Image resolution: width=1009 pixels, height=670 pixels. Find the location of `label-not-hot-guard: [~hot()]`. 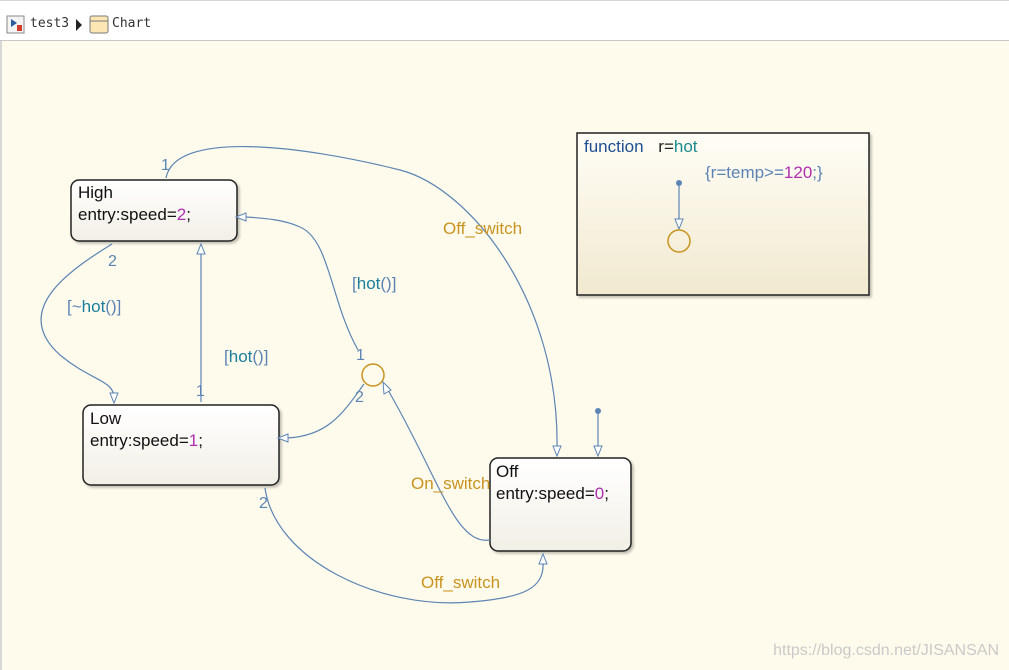

label-not-hot-guard: [~hot()] is located at coordinates (94, 306).